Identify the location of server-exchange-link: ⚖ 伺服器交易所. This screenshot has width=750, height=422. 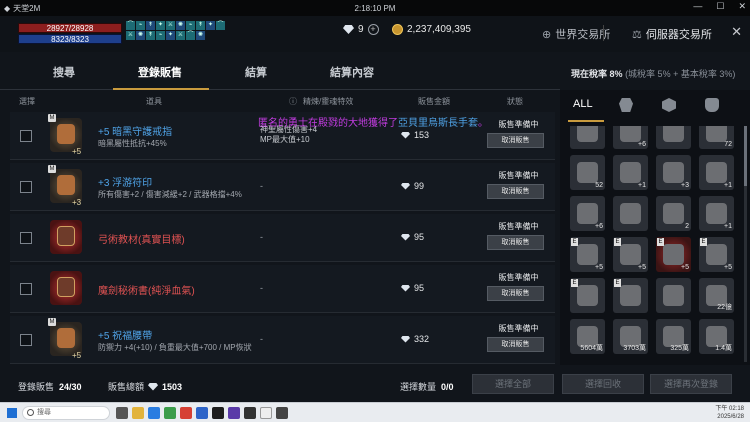
(672, 34).